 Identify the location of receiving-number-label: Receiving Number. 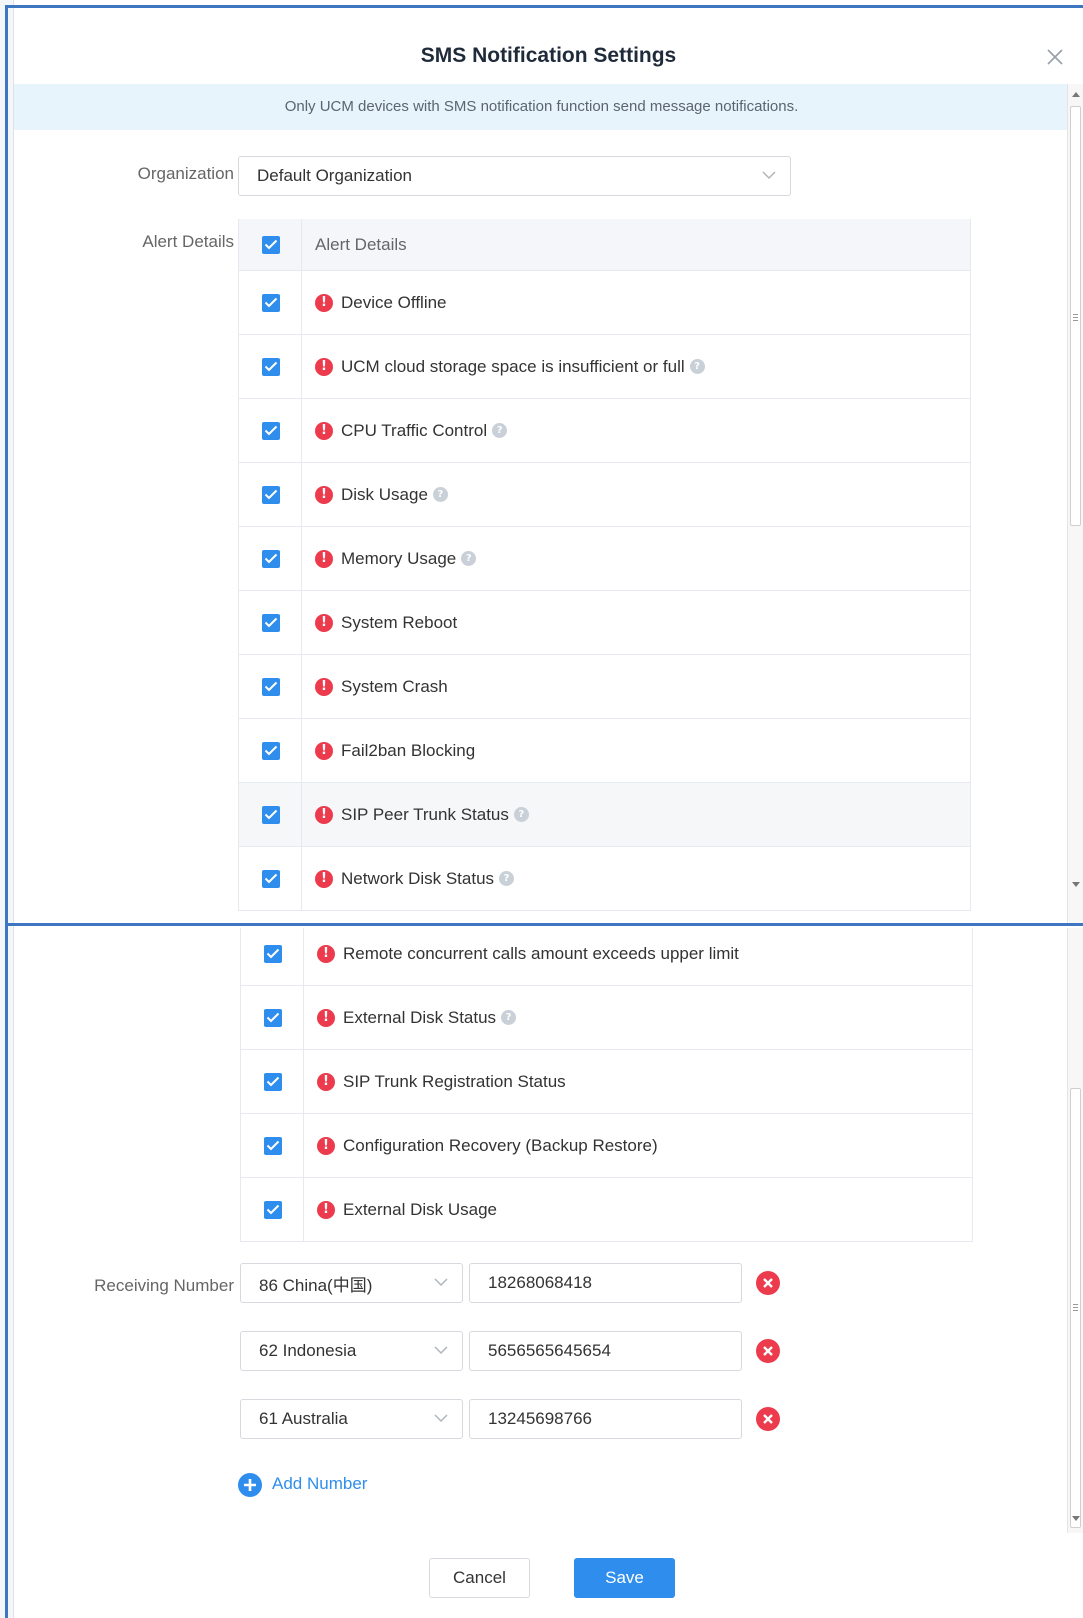
(164, 1285).